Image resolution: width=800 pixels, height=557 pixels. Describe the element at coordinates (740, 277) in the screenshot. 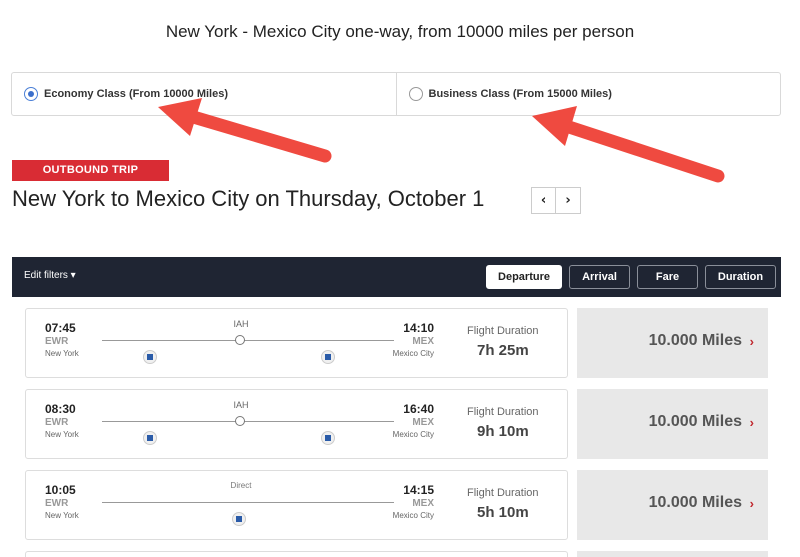

I see `sort-duration-button: Duration` at that location.